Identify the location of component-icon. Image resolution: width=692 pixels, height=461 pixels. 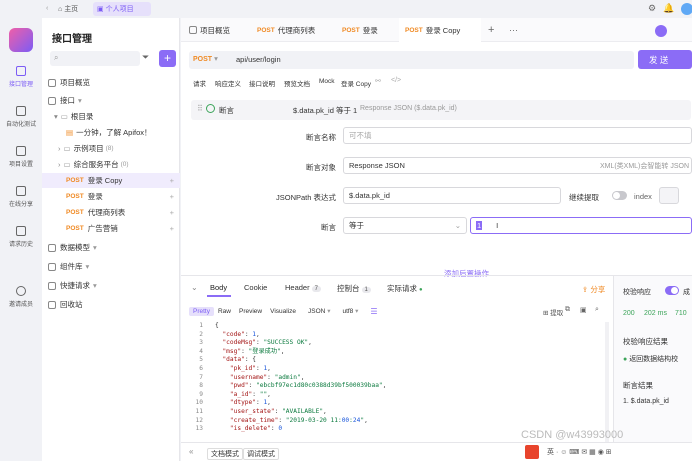
(52, 266).